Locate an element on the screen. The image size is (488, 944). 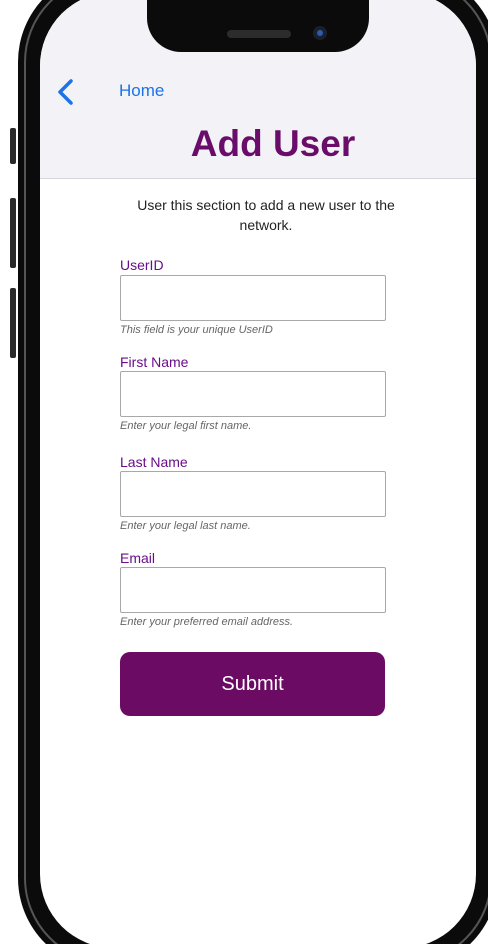
first-name-hint: Enter your legal first name. is located at coordinates (186, 426).